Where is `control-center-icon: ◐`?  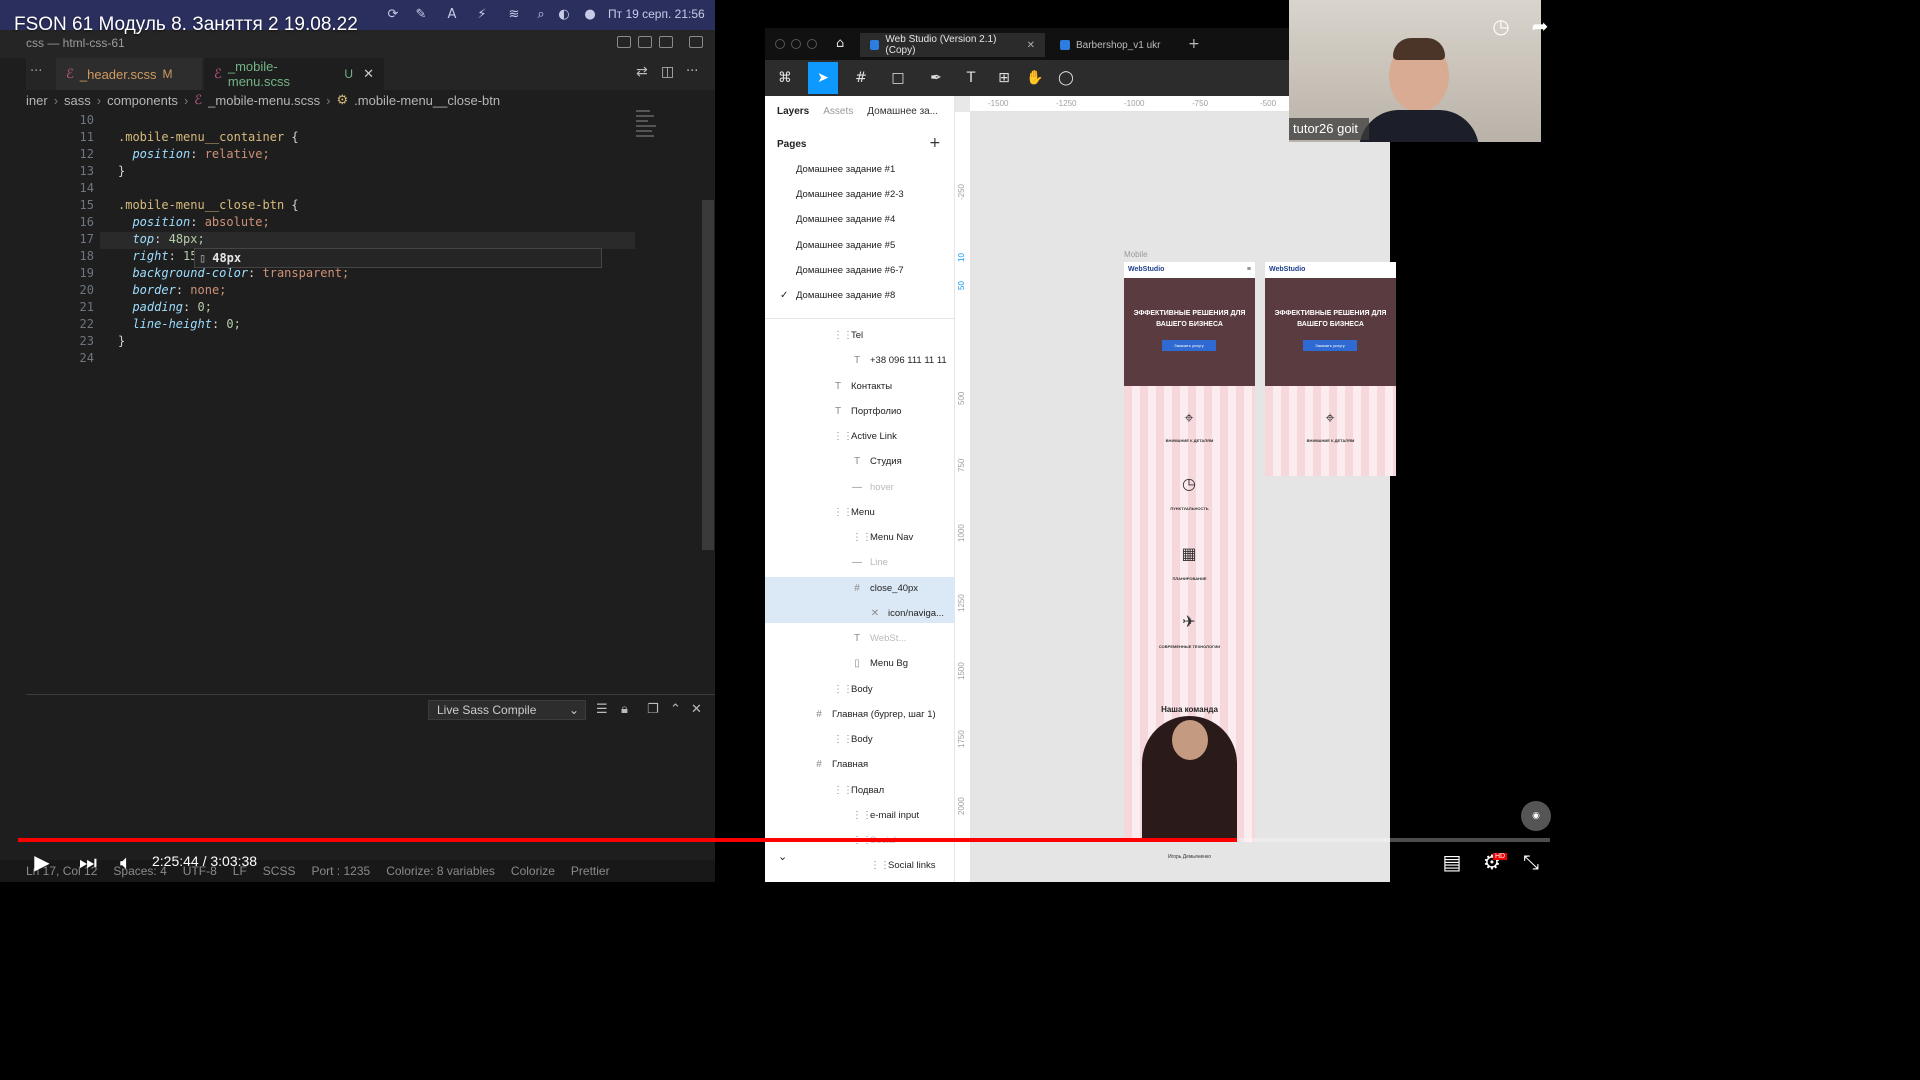
control-center-icon: ◐ is located at coordinates (564, 15).